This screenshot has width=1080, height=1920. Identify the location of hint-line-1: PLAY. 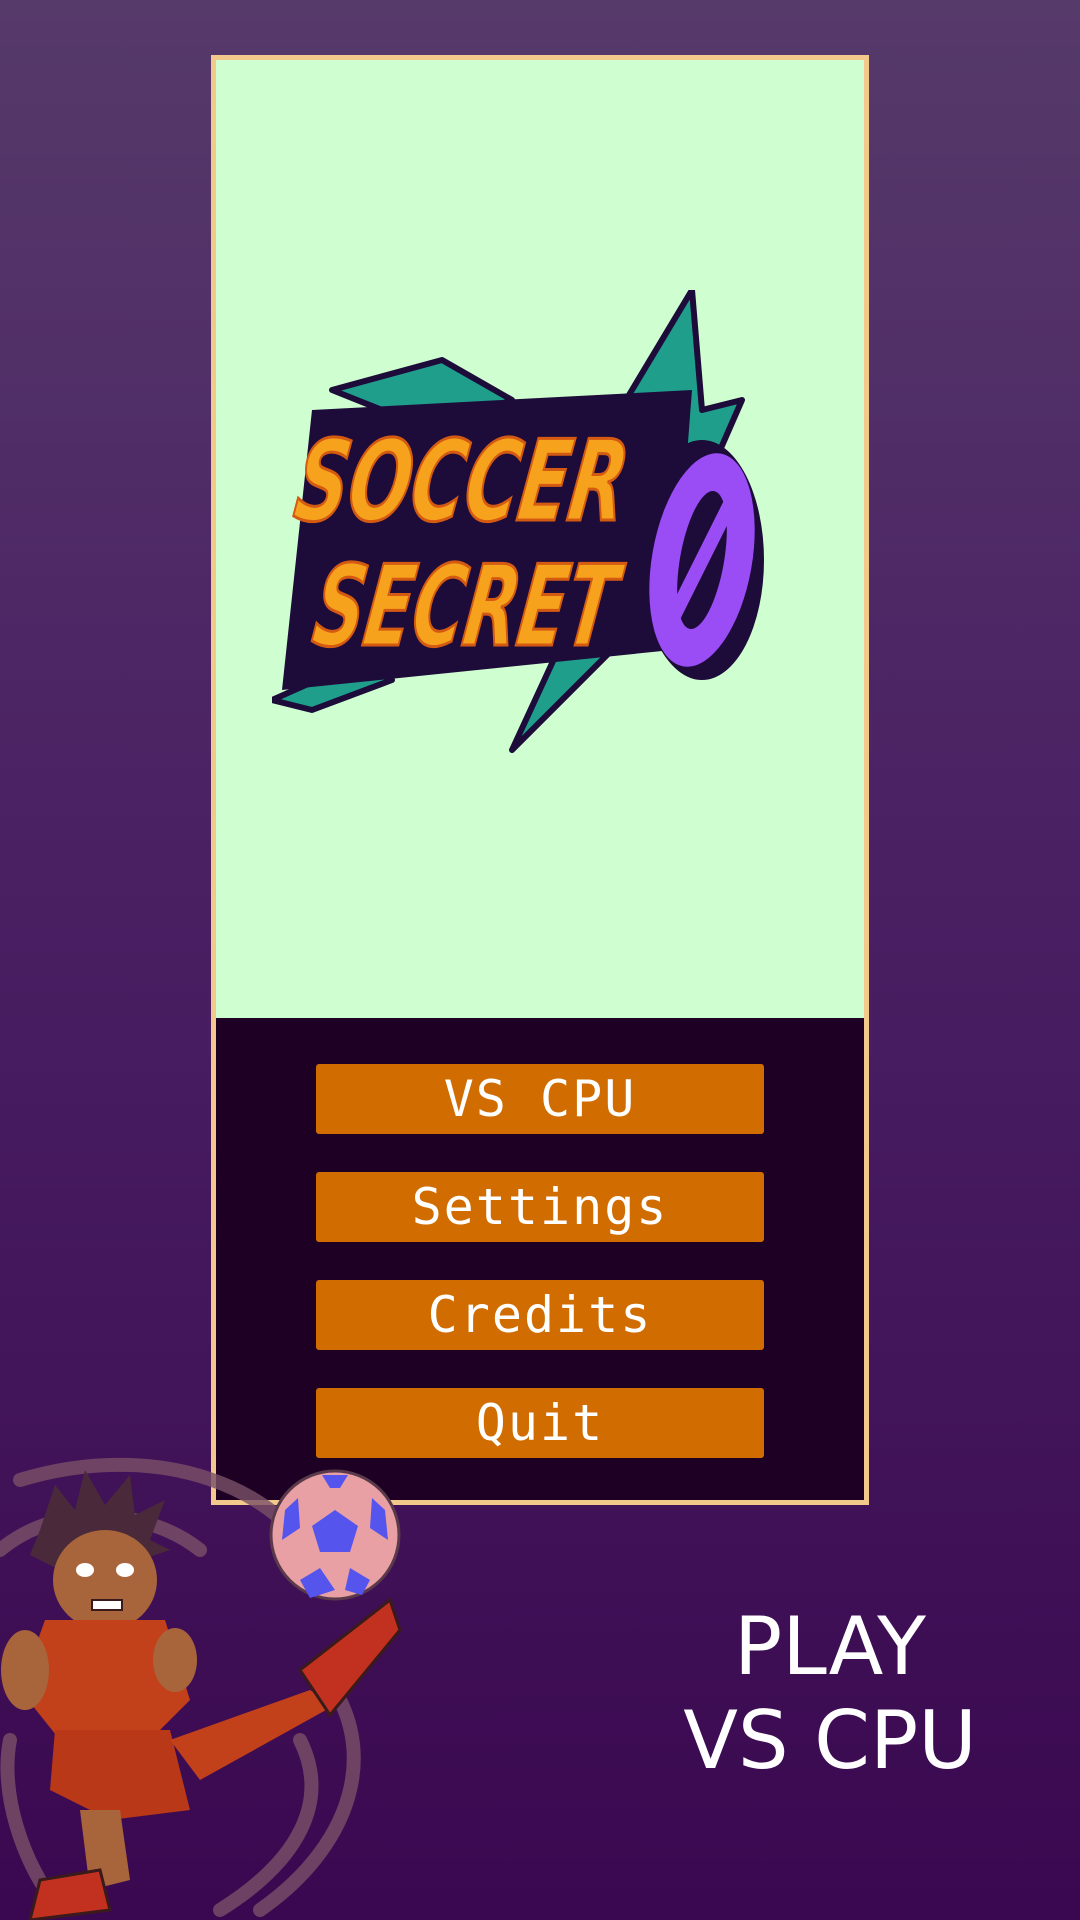
(830, 1646).